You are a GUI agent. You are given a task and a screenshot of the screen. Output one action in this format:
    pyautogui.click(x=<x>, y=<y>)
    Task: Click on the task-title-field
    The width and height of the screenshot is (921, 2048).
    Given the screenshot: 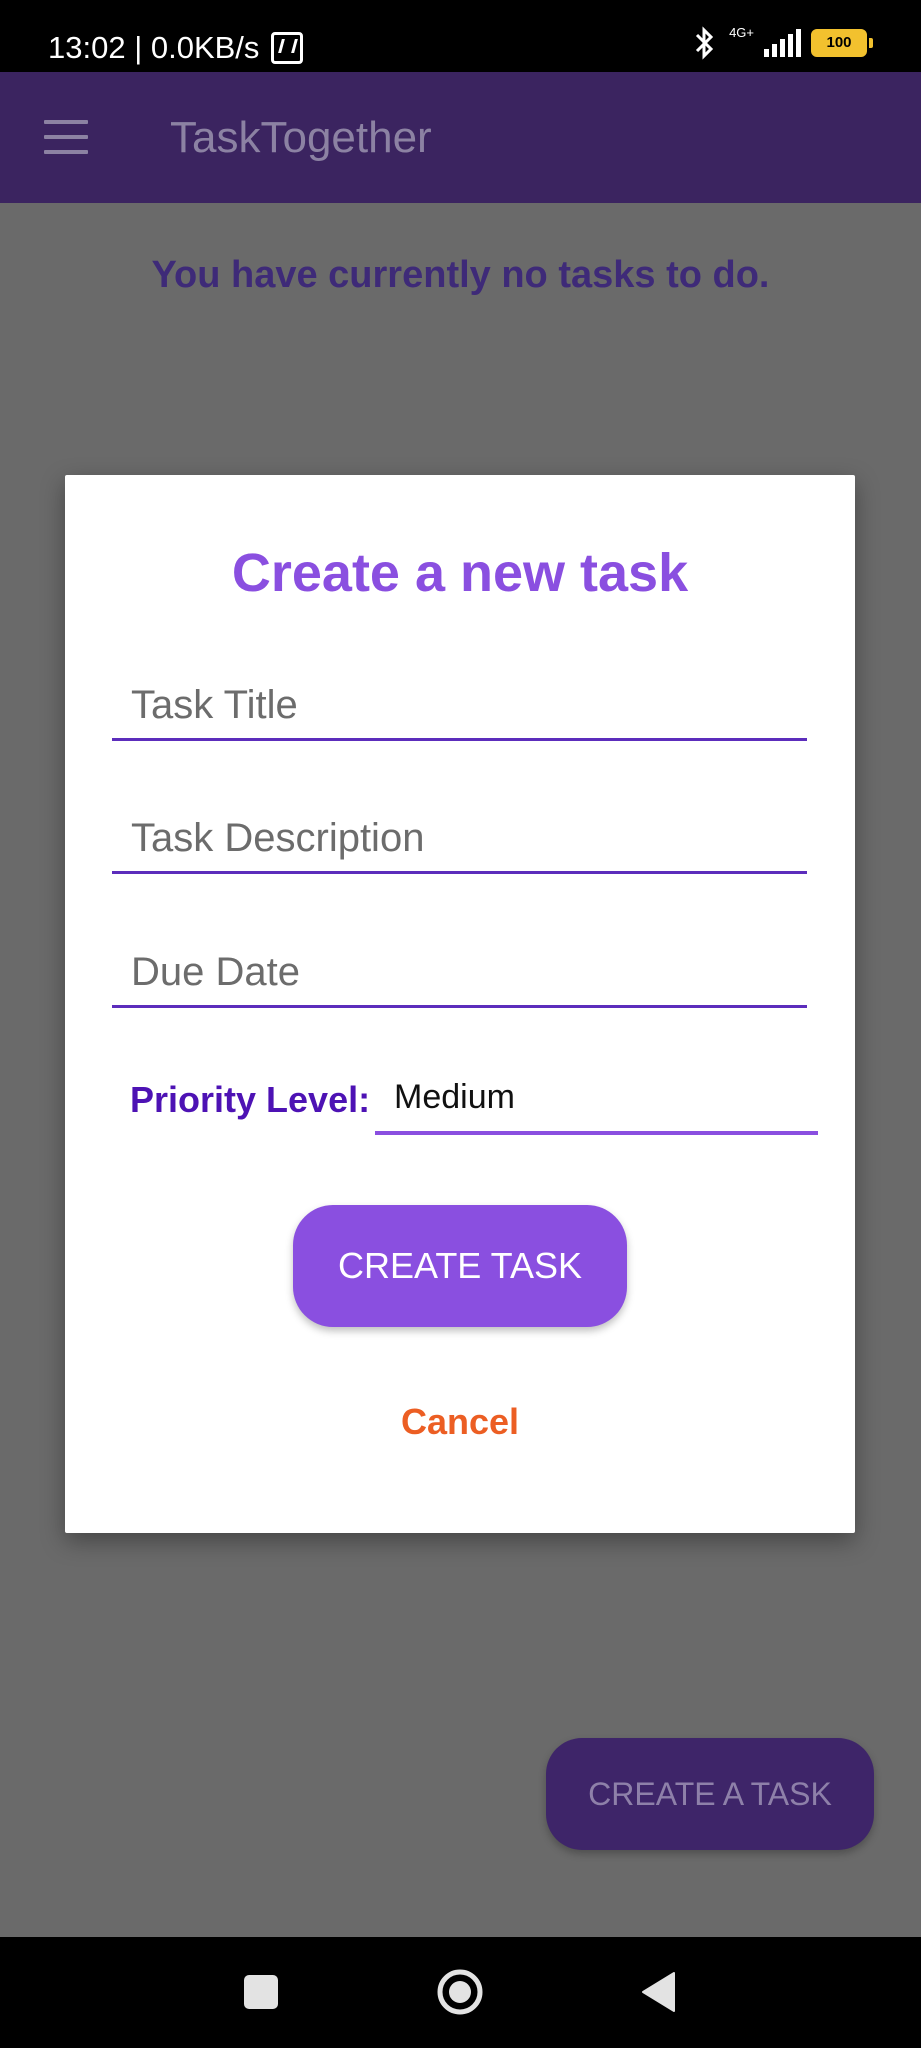 What is the action you would take?
    pyautogui.click(x=459, y=706)
    